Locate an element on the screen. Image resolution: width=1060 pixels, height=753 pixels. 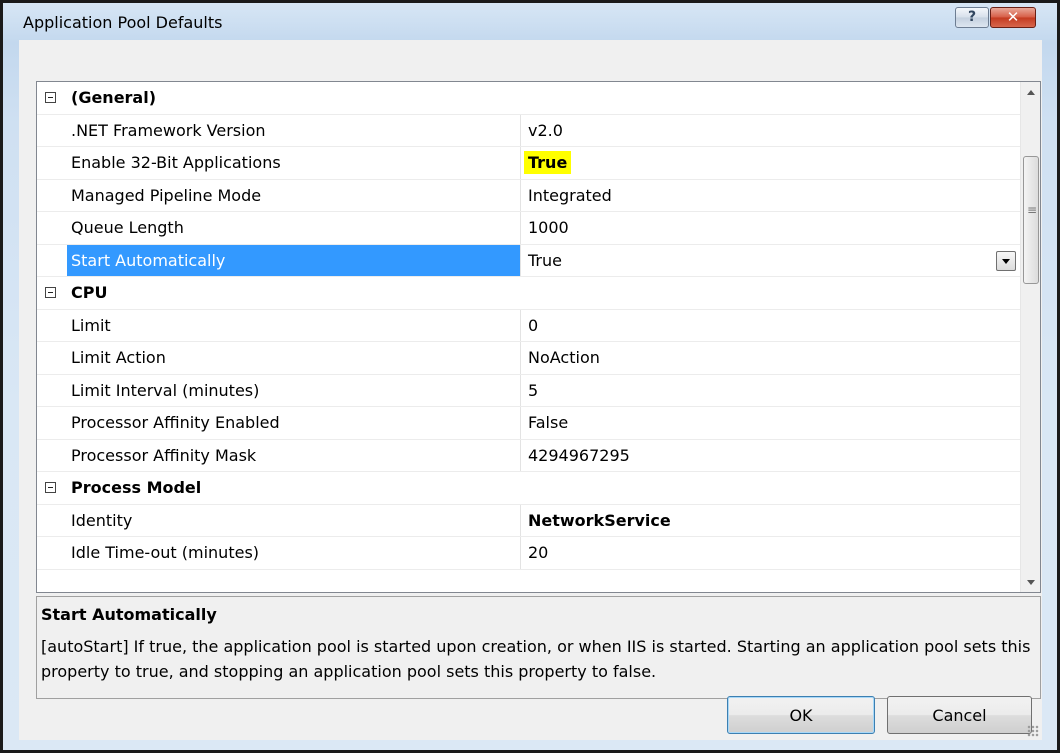
property-value: Integrated is located at coordinates (770, 196).